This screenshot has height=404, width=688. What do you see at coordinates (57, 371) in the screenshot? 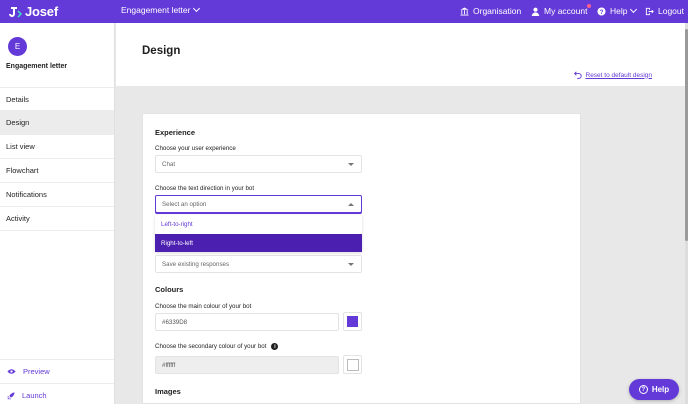
I see `preview-button: Preview` at bounding box center [57, 371].